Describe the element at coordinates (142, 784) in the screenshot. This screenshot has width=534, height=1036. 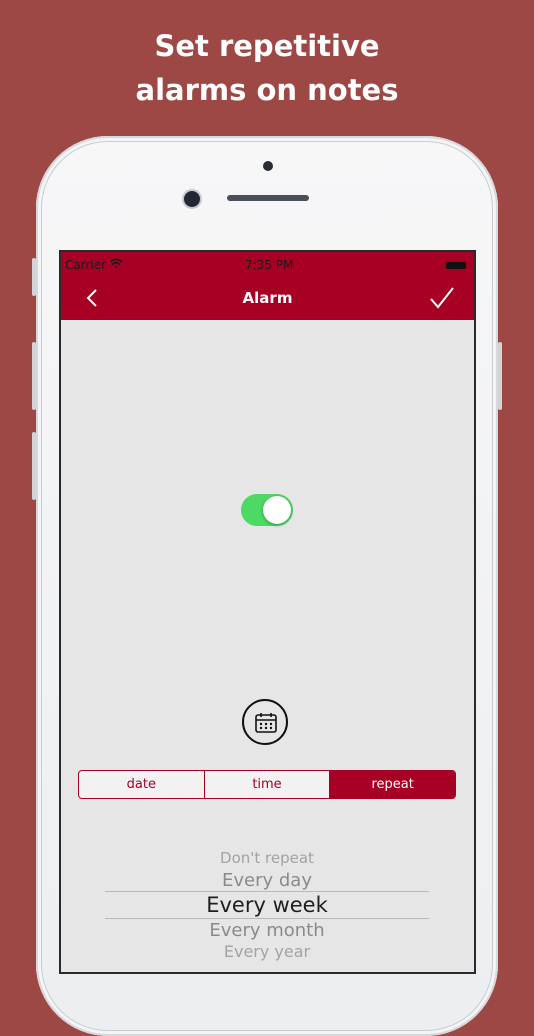
I see `segment-date: date` at that location.